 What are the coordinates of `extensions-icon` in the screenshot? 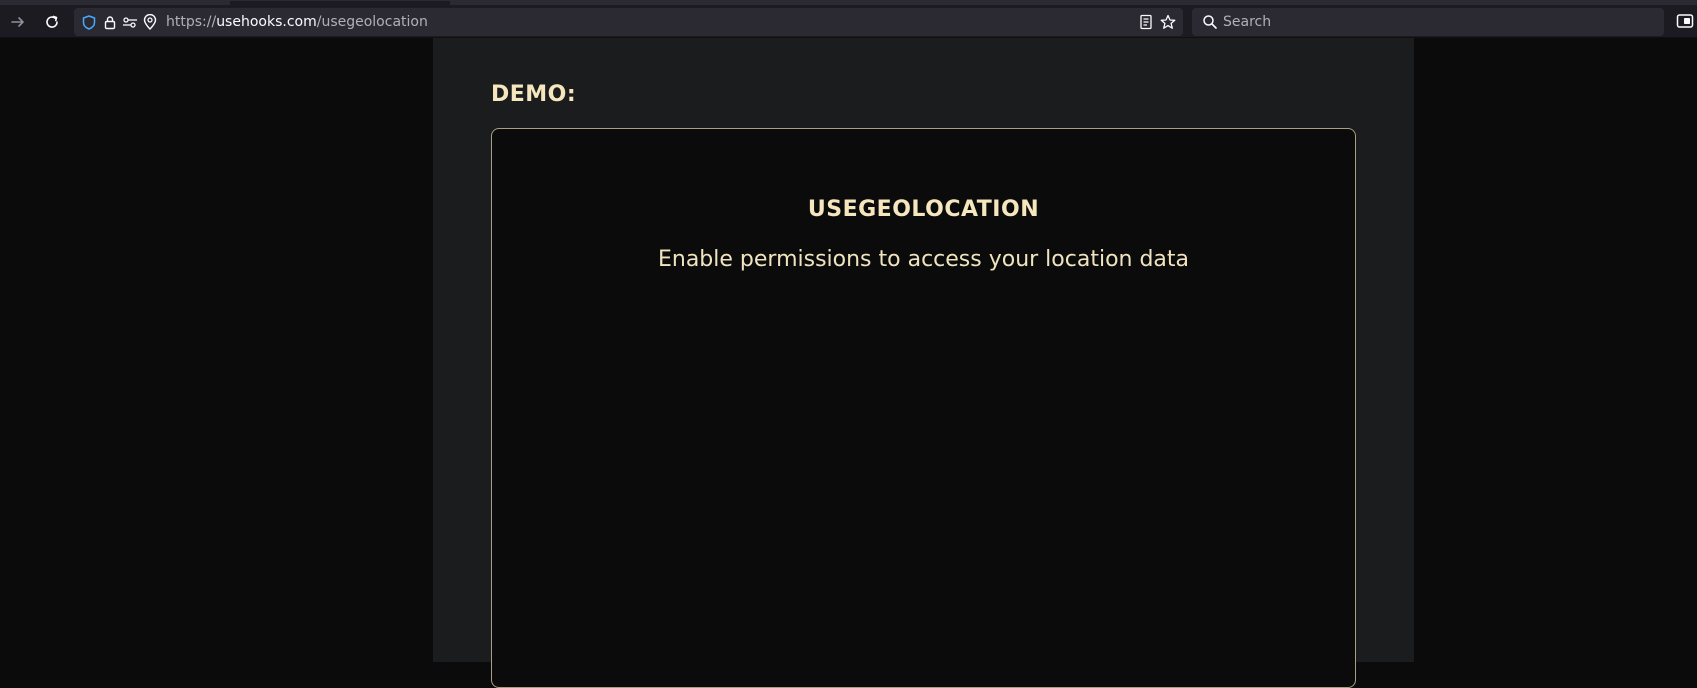 It's located at (1685, 21).